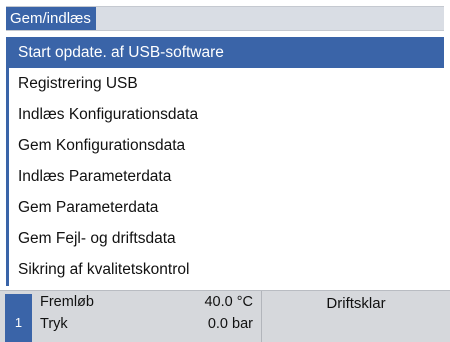  Describe the element at coordinates (51, 18) in the screenshot. I see `window-title: Gem/indlæs` at that location.